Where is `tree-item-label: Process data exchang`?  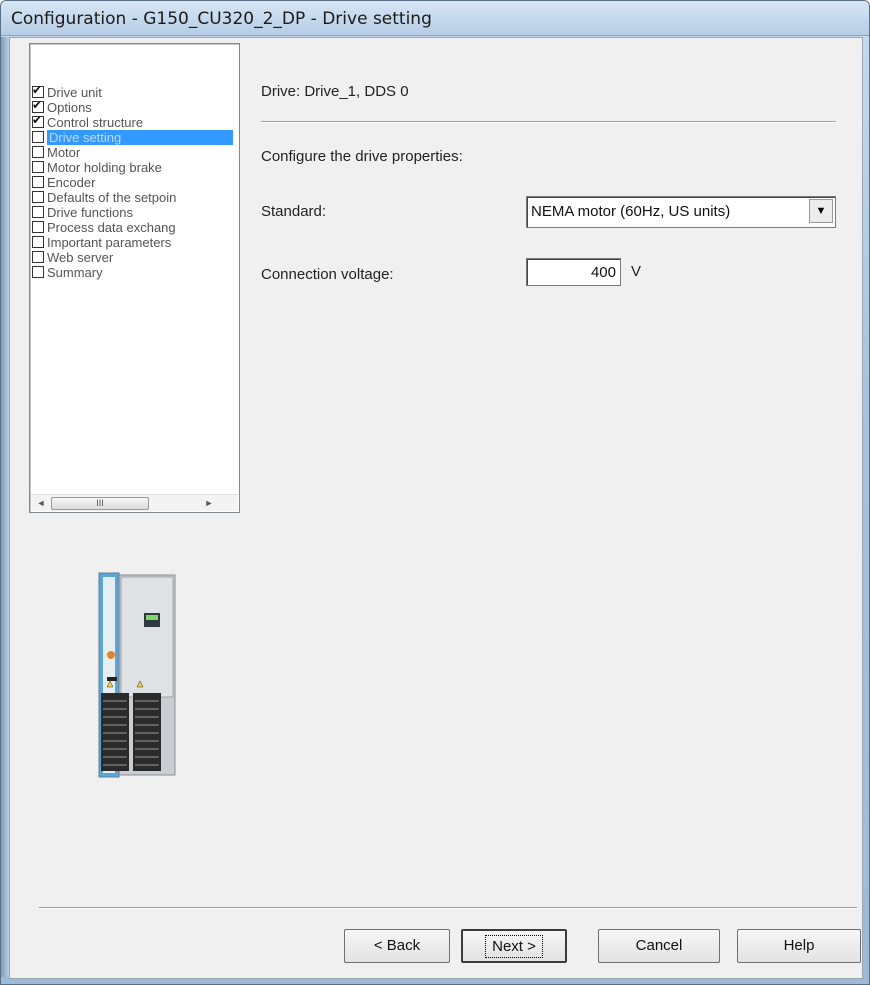
tree-item-label: Process data exchang is located at coordinates (111, 227).